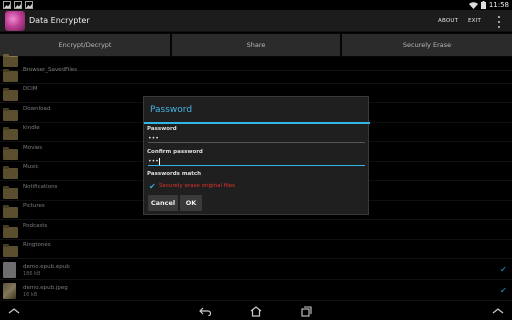 This screenshot has height=320, width=512. Describe the element at coordinates (191, 203) in the screenshot. I see `ok-button: OK` at that location.